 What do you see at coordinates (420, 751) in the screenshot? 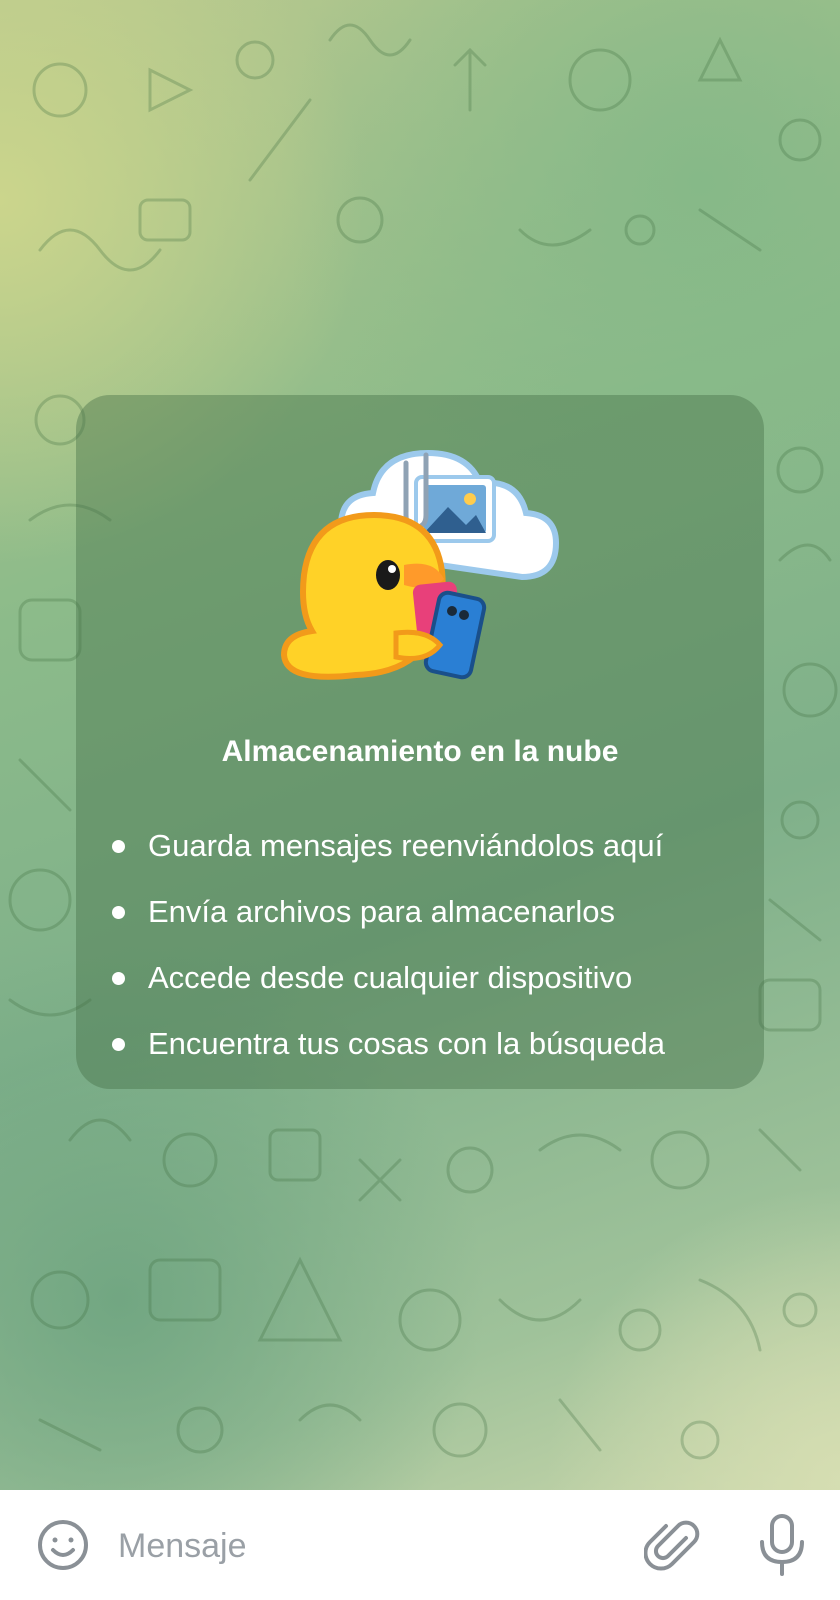
I see `card-title: Almacenamiento en la nube` at bounding box center [420, 751].